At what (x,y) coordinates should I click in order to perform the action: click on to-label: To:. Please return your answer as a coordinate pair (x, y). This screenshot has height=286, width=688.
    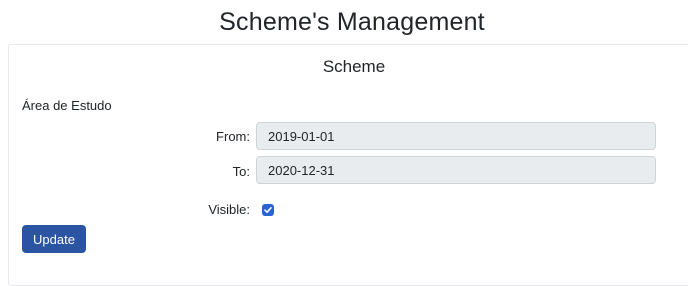
    Looking at the image, I should click on (241, 171).